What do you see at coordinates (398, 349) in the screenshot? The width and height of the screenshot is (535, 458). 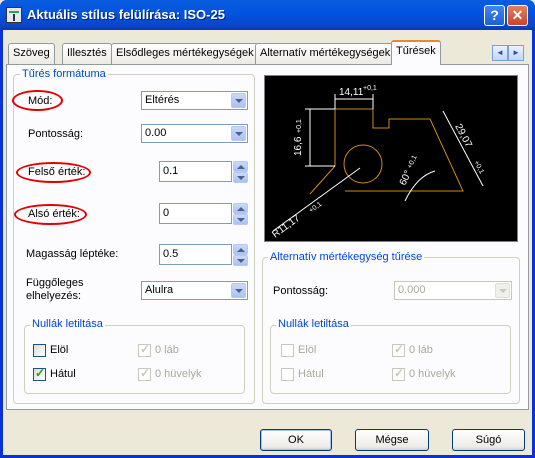 I see `alt-zero-feet-checkbox` at bounding box center [398, 349].